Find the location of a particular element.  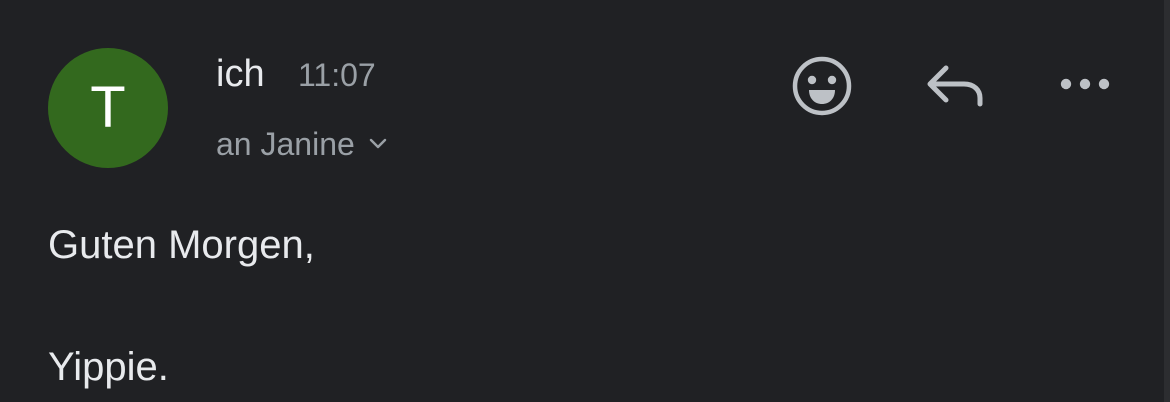

reply-button is located at coordinates (956, 86).